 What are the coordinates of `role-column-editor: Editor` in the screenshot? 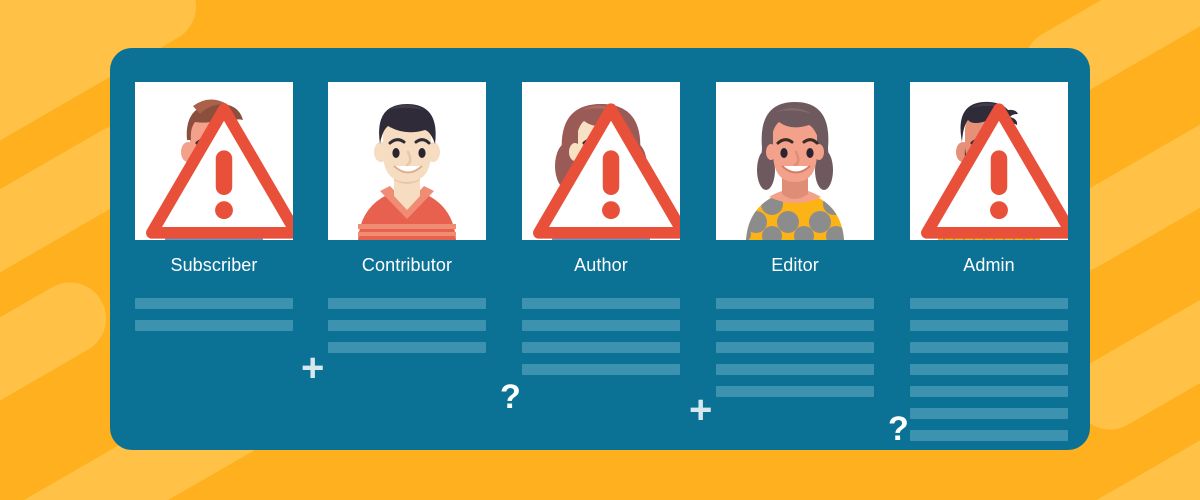 It's located at (795, 239).